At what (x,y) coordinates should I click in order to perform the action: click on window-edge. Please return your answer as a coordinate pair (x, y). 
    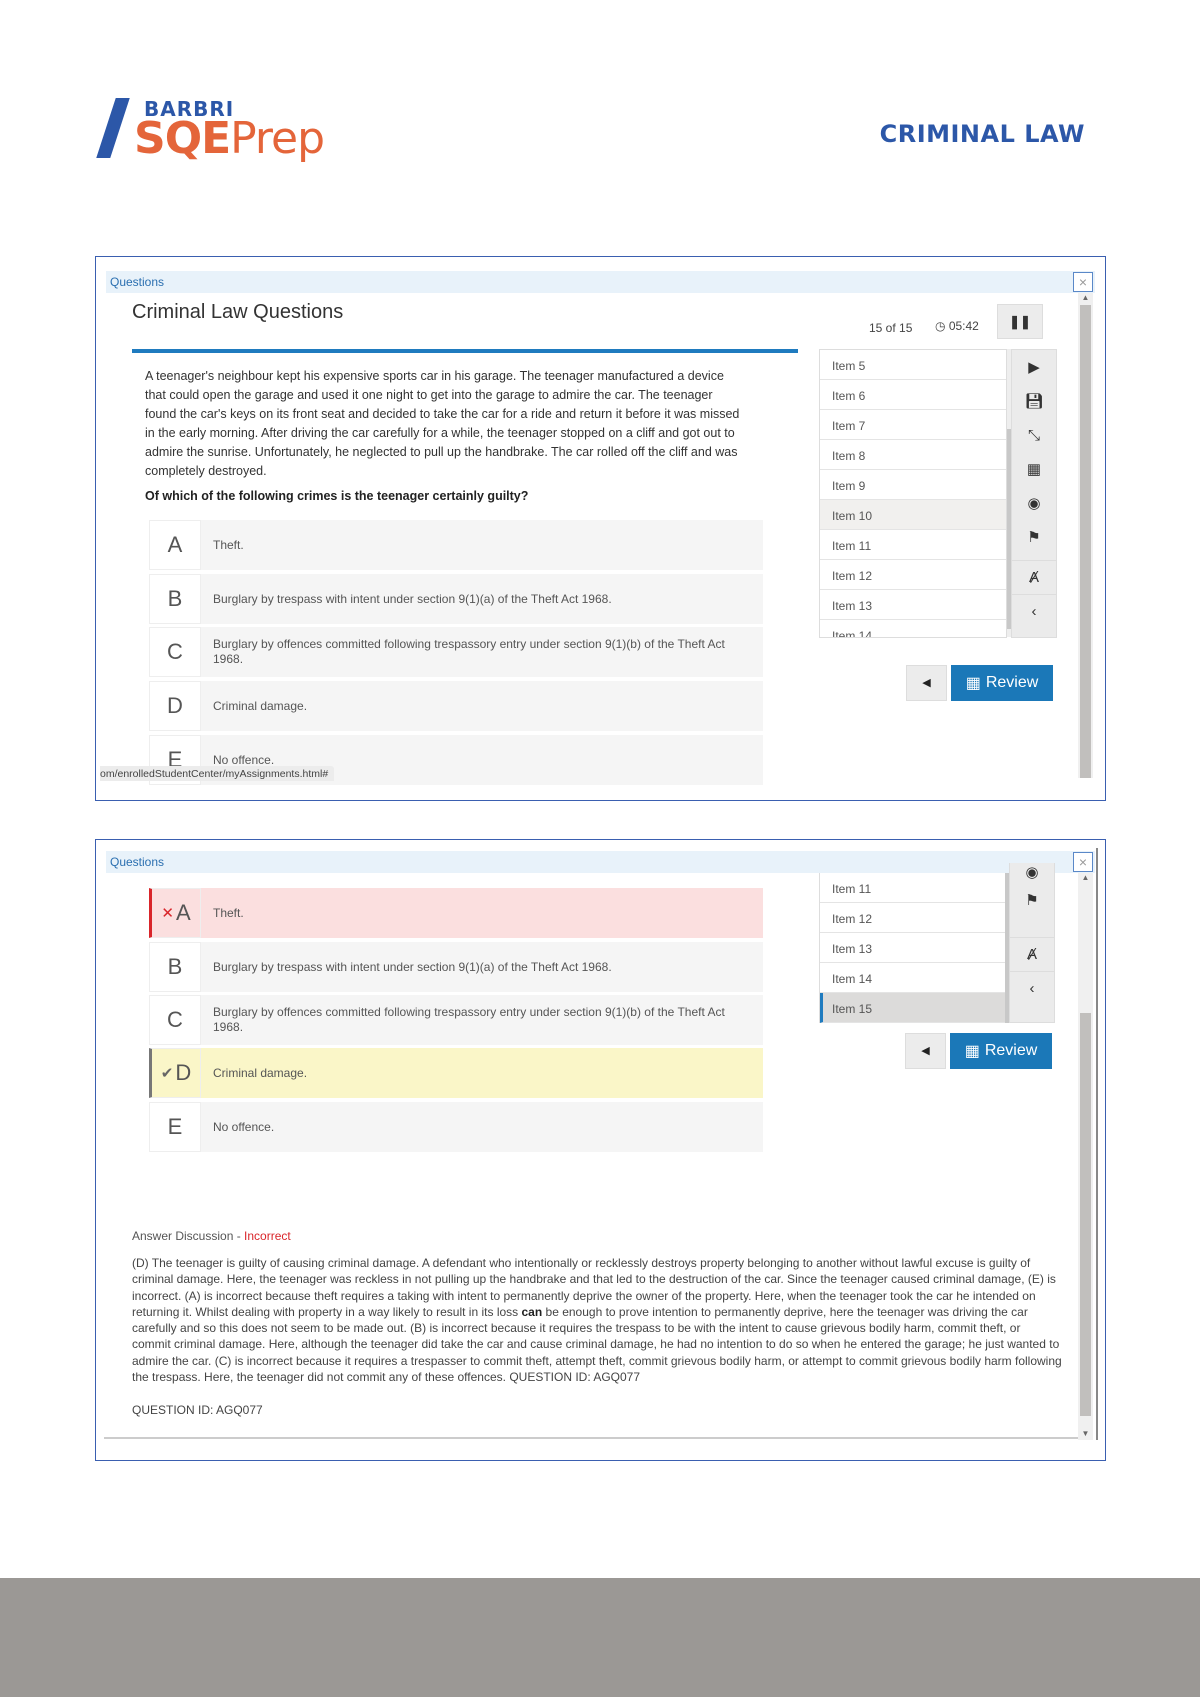
    Looking at the image, I should click on (1097, 1144).